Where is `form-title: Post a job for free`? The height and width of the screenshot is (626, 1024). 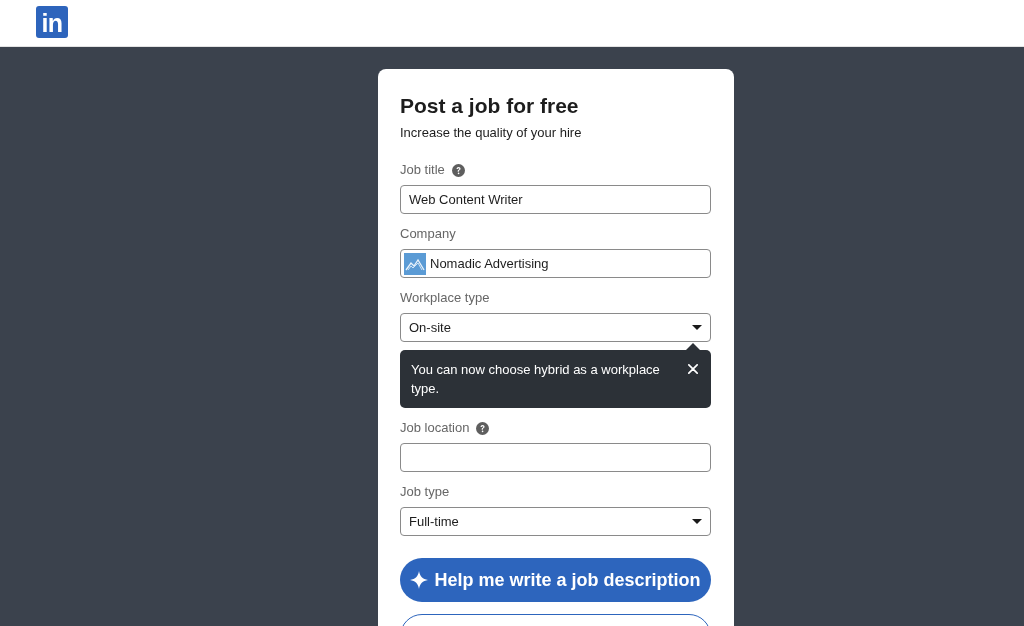 form-title: Post a job for free is located at coordinates (490, 106).